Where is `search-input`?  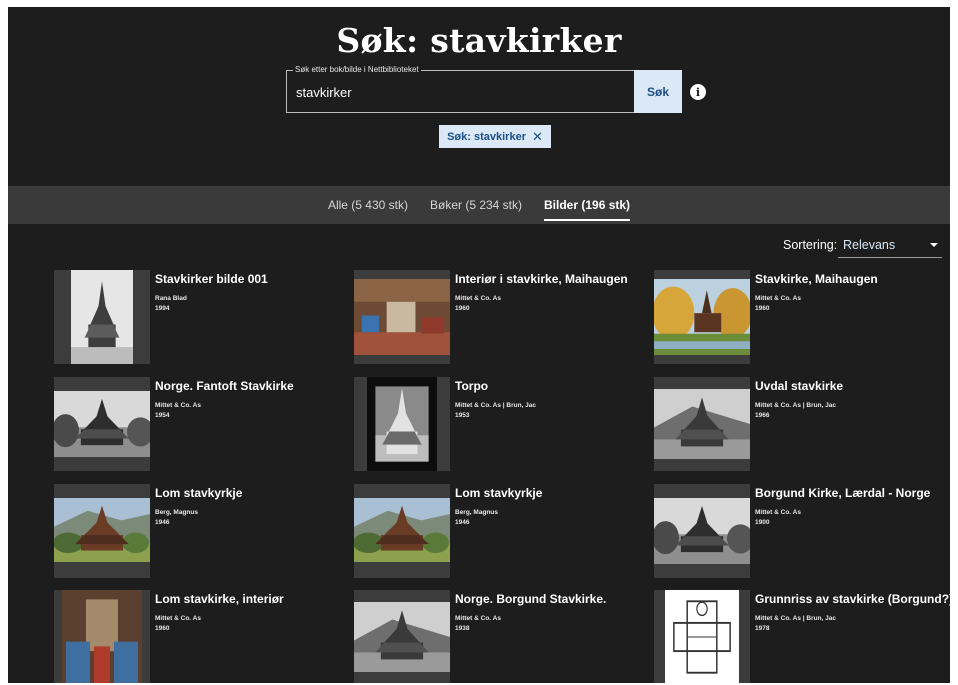 search-input is located at coordinates (456, 92).